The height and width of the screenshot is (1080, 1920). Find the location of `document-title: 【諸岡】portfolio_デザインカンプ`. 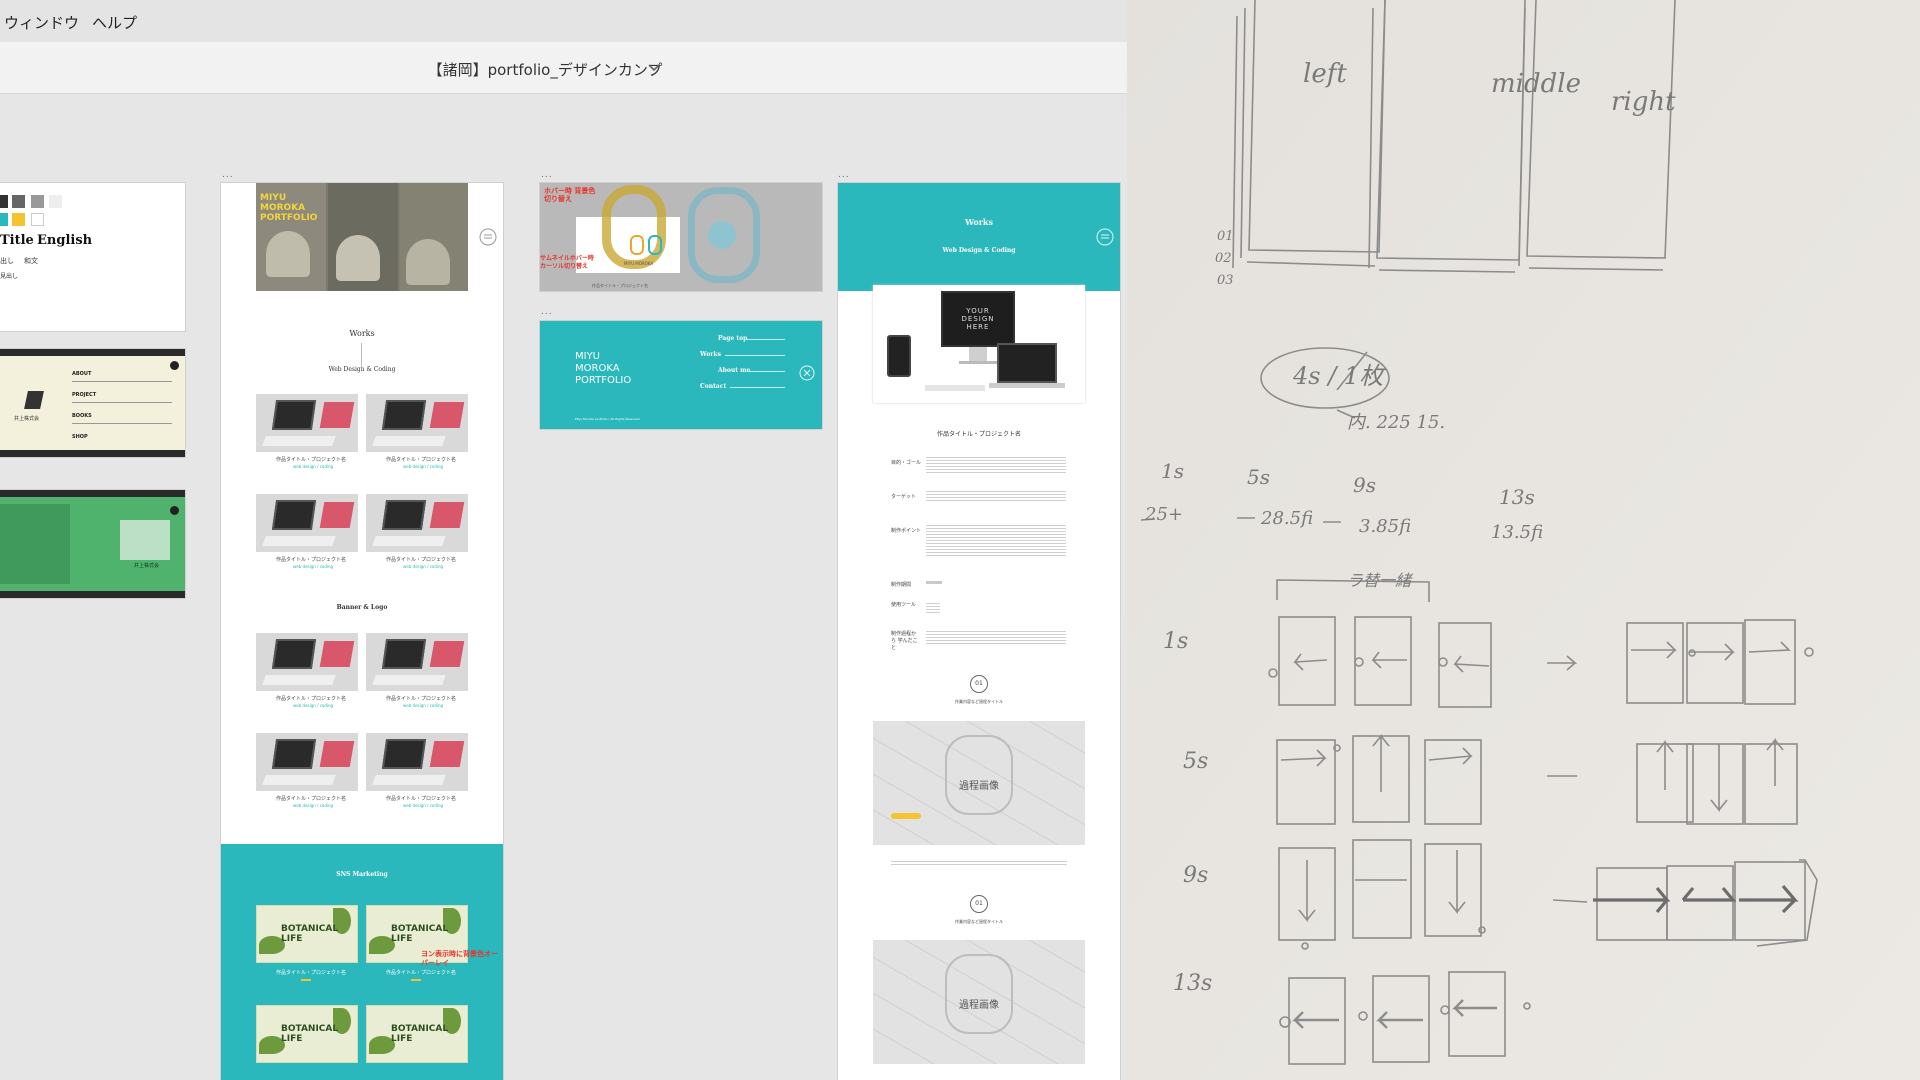

document-title: 【諸岡】portfolio_デザインカンプ is located at coordinates (545, 69).